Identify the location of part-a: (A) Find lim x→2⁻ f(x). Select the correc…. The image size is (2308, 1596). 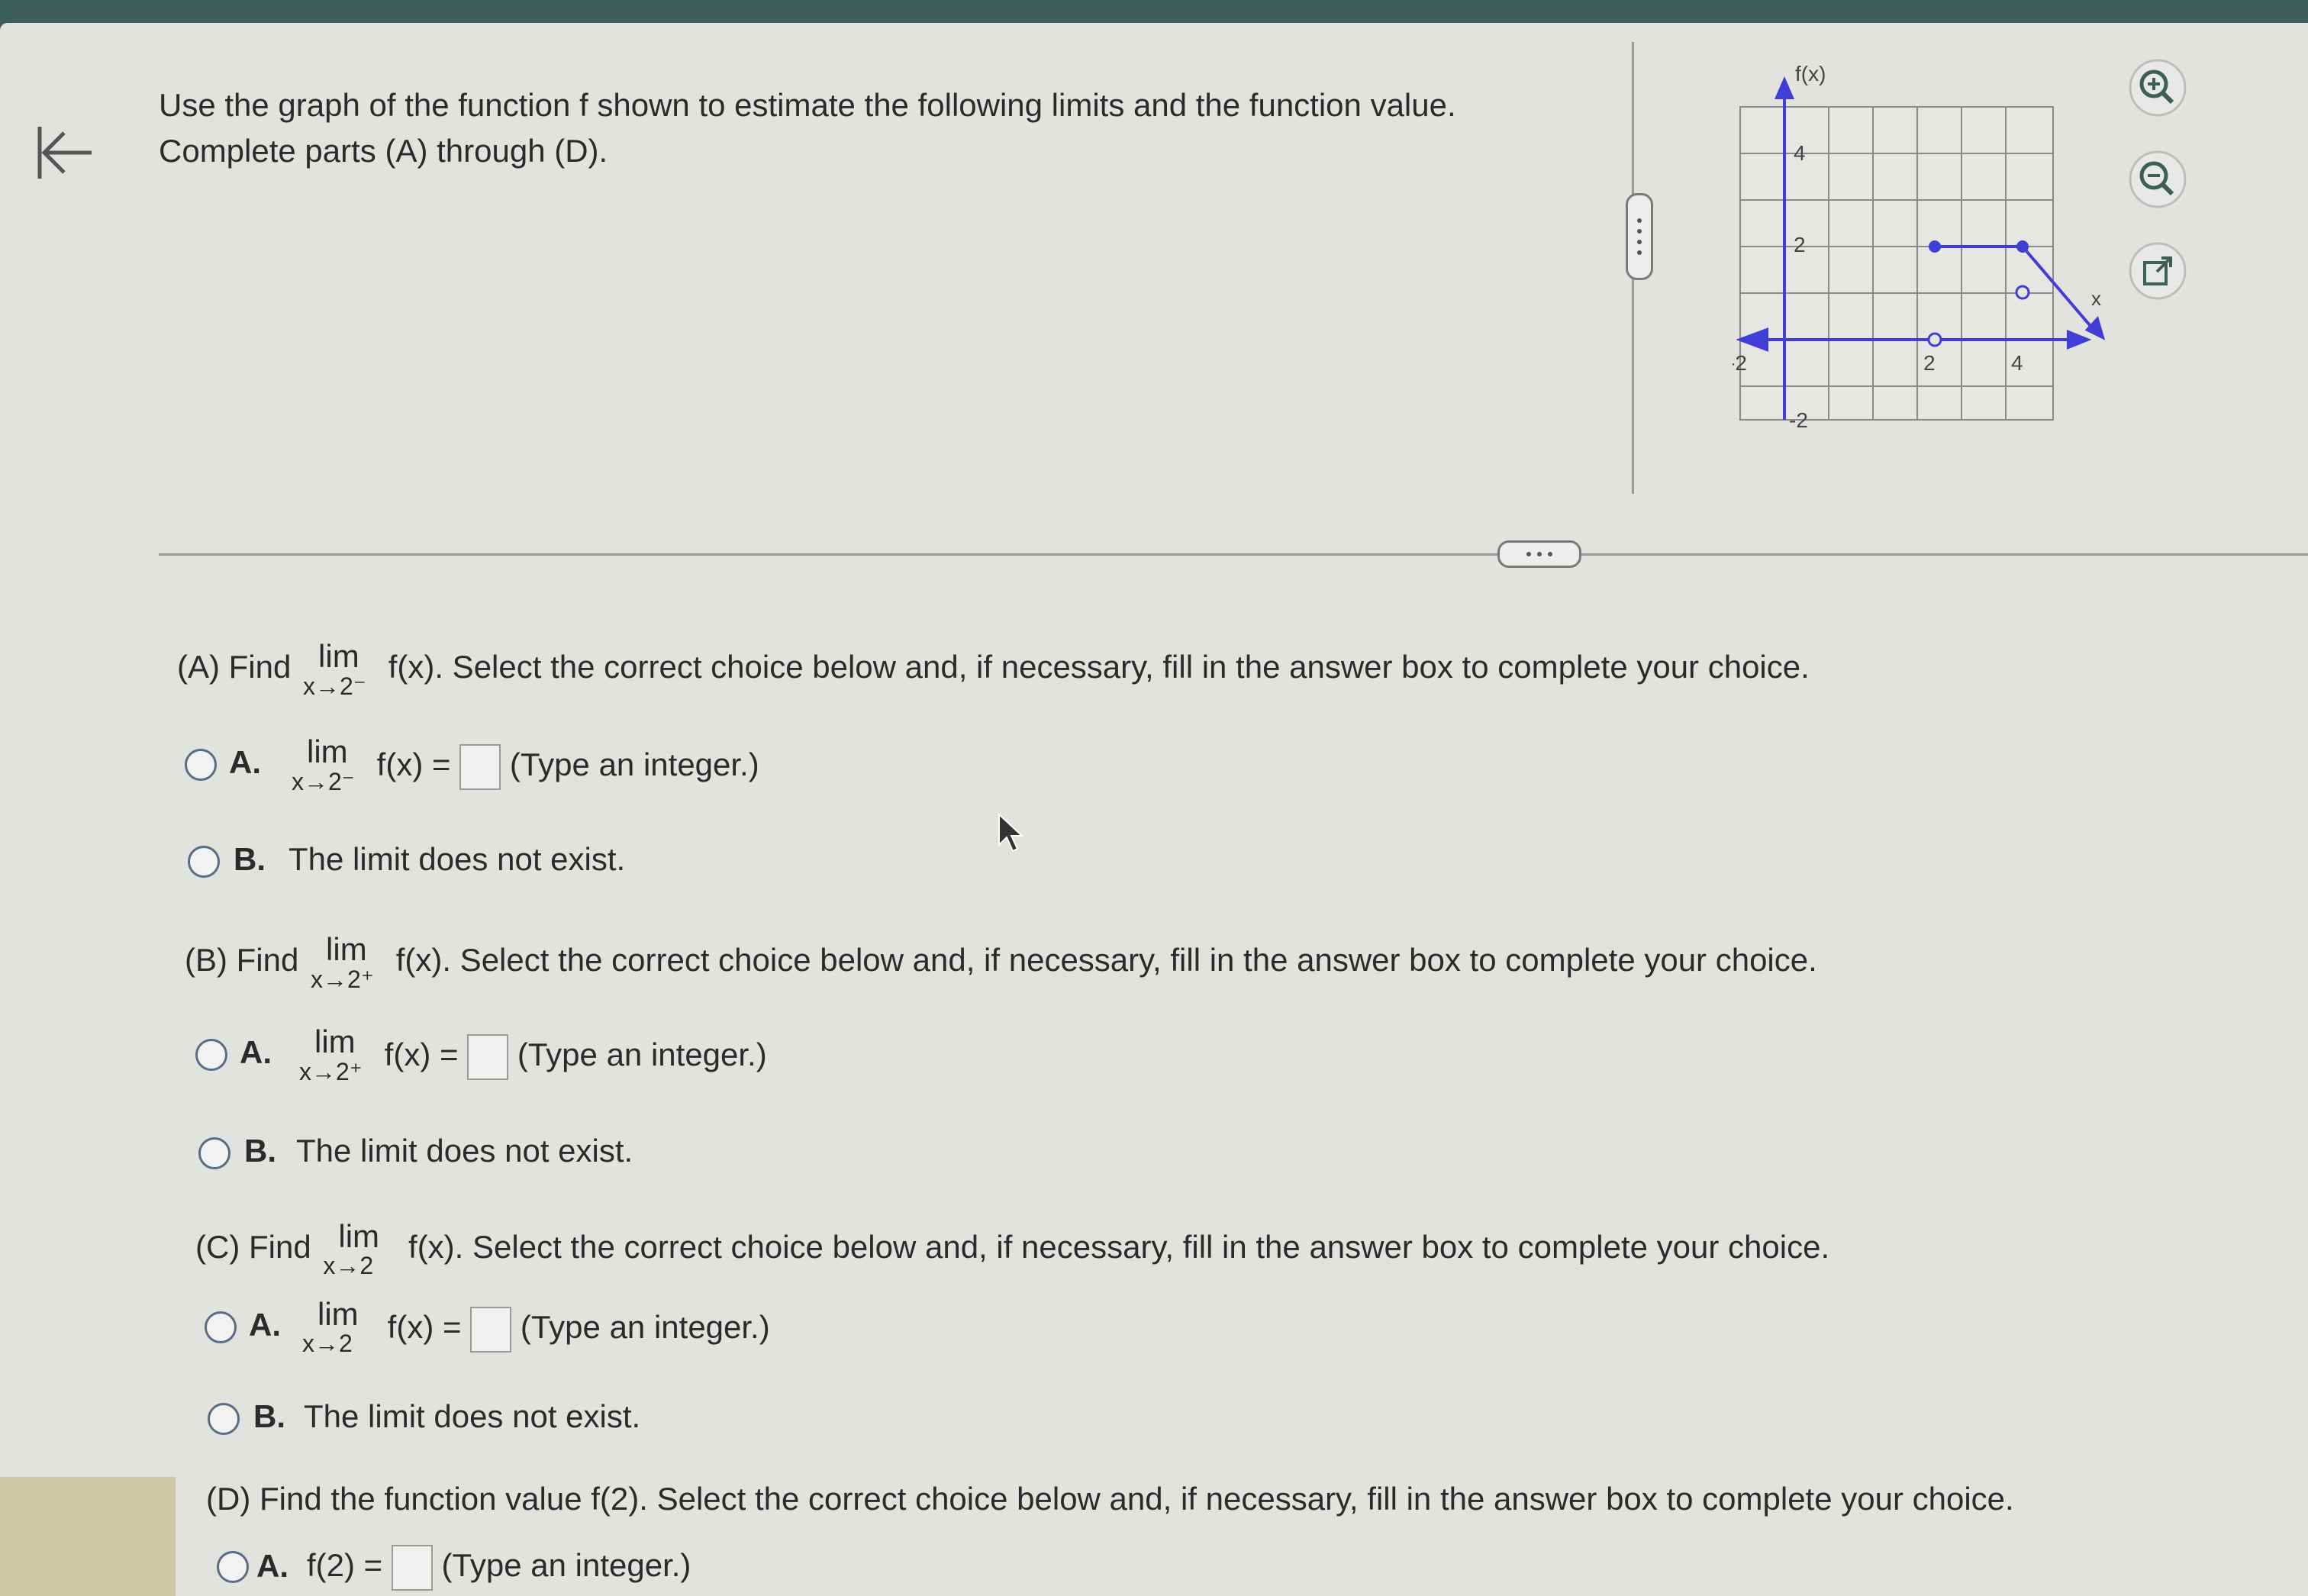
(1017, 752).